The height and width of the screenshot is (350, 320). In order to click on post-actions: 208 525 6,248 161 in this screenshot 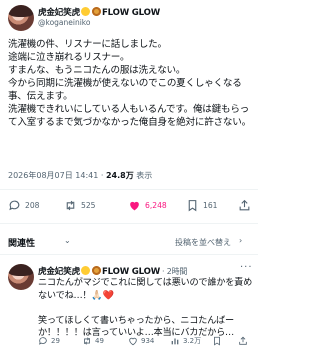, I will do `click(129, 205)`.